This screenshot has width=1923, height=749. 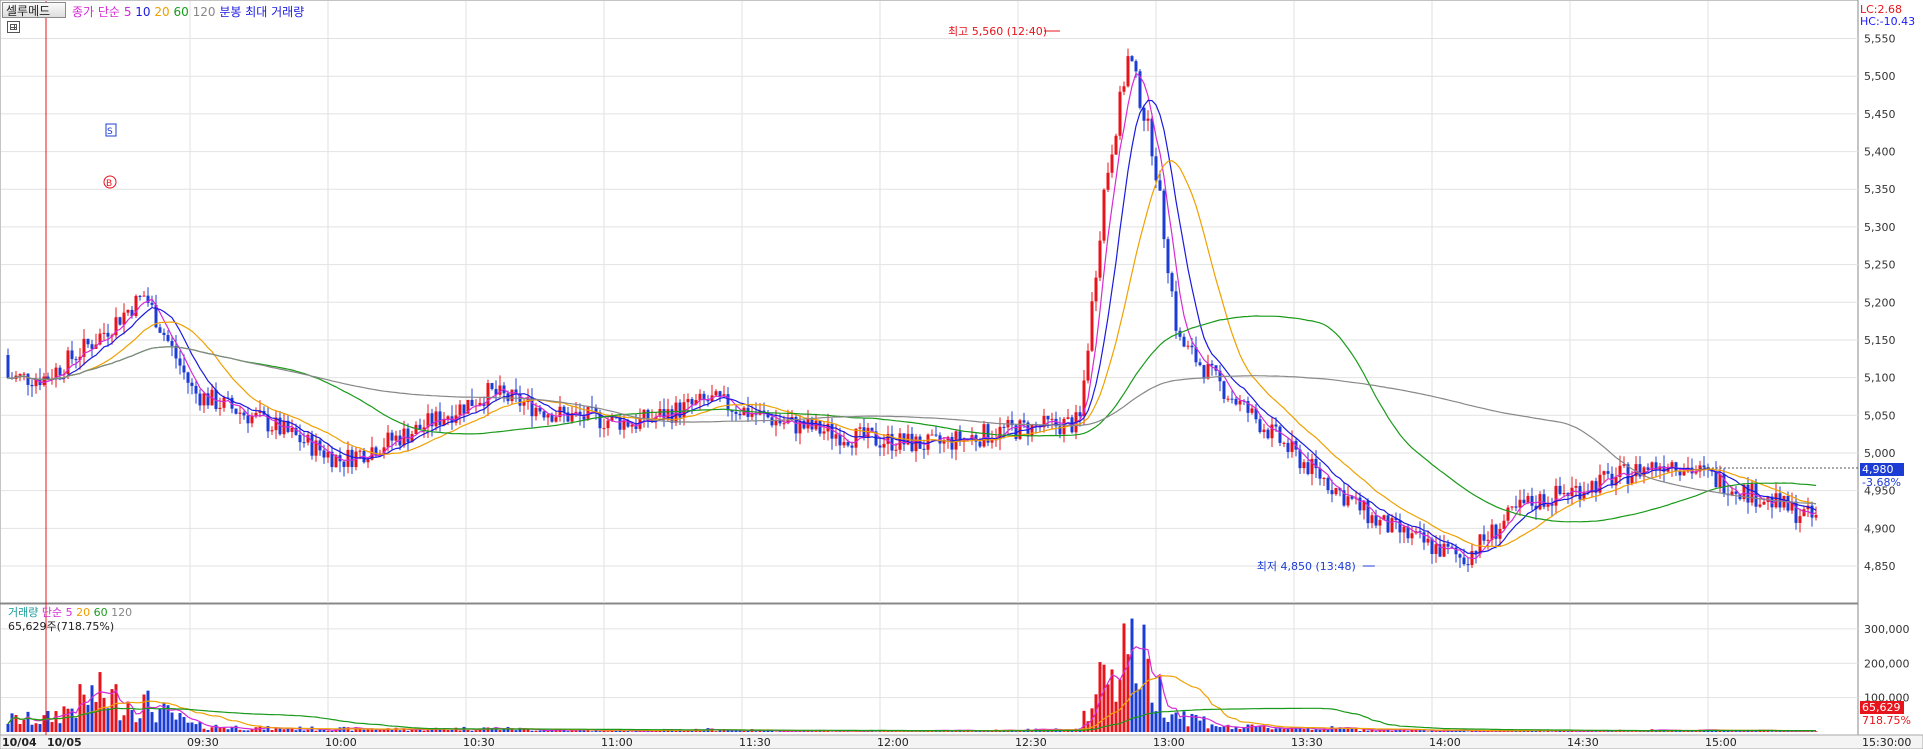 What do you see at coordinates (181, 12) in the screenshot?
I see `ma60-label: 60` at bounding box center [181, 12].